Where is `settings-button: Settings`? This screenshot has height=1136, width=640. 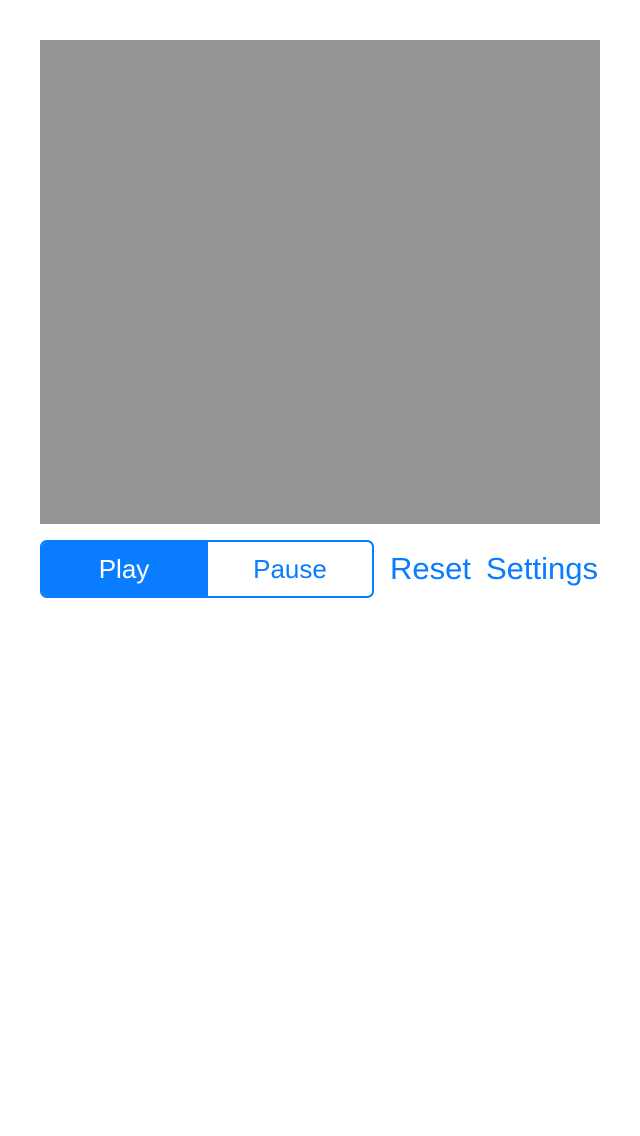
settings-button: Settings is located at coordinates (542, 569).